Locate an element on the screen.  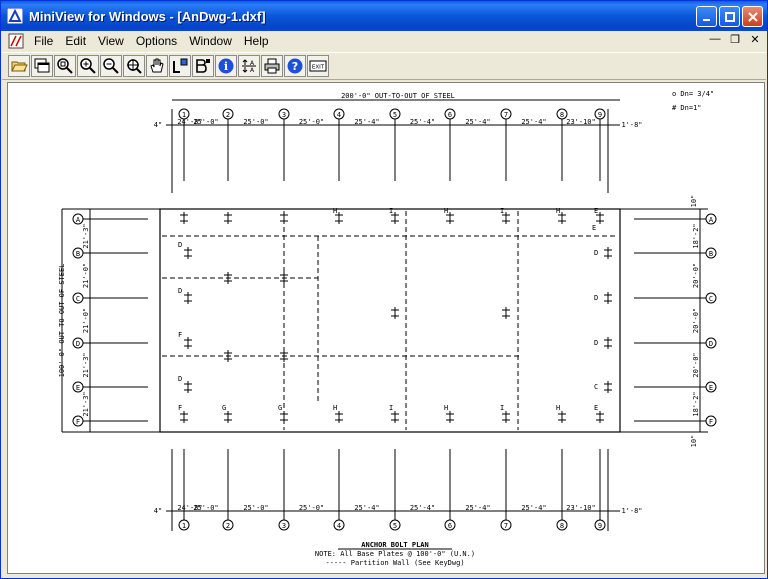
mdi-minimize-icon: — is located at coordinates (715, 39).